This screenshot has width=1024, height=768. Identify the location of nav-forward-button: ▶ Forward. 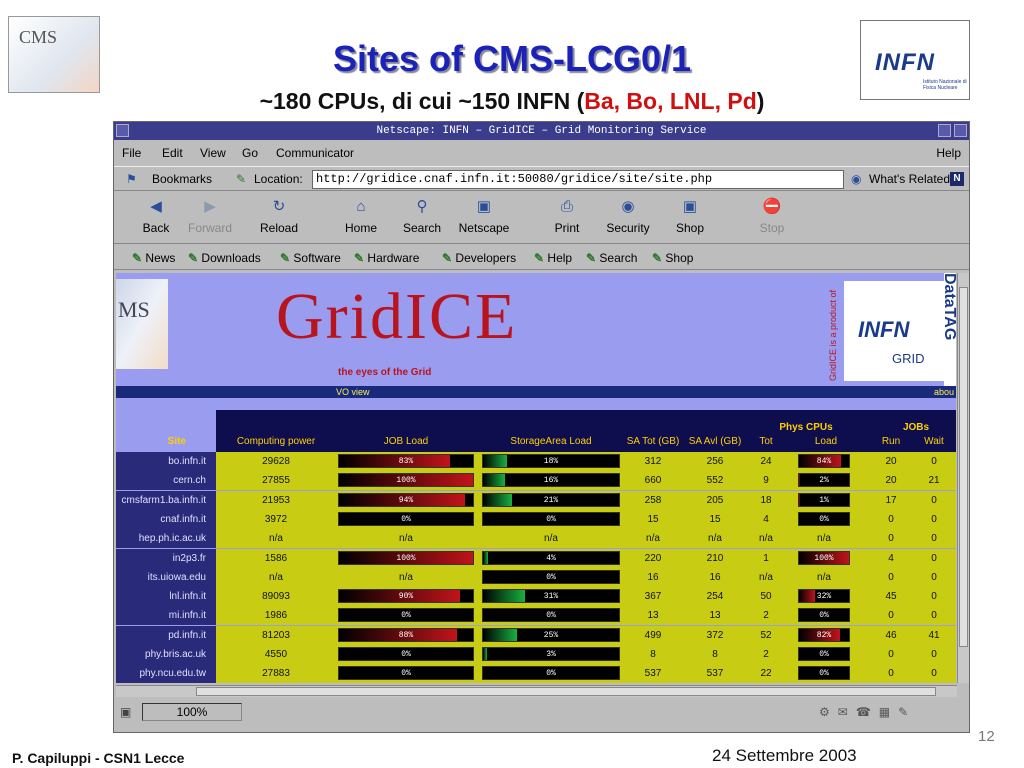
(210, 214).